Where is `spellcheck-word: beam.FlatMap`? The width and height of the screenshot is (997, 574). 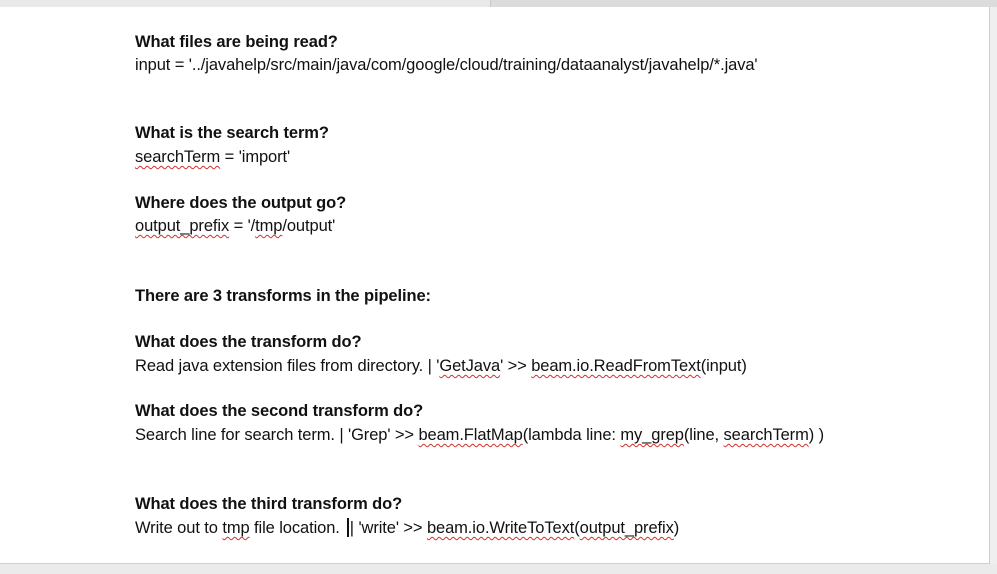 spellcheck-word: beam.FlatMap is located at coordinates (470, 435).